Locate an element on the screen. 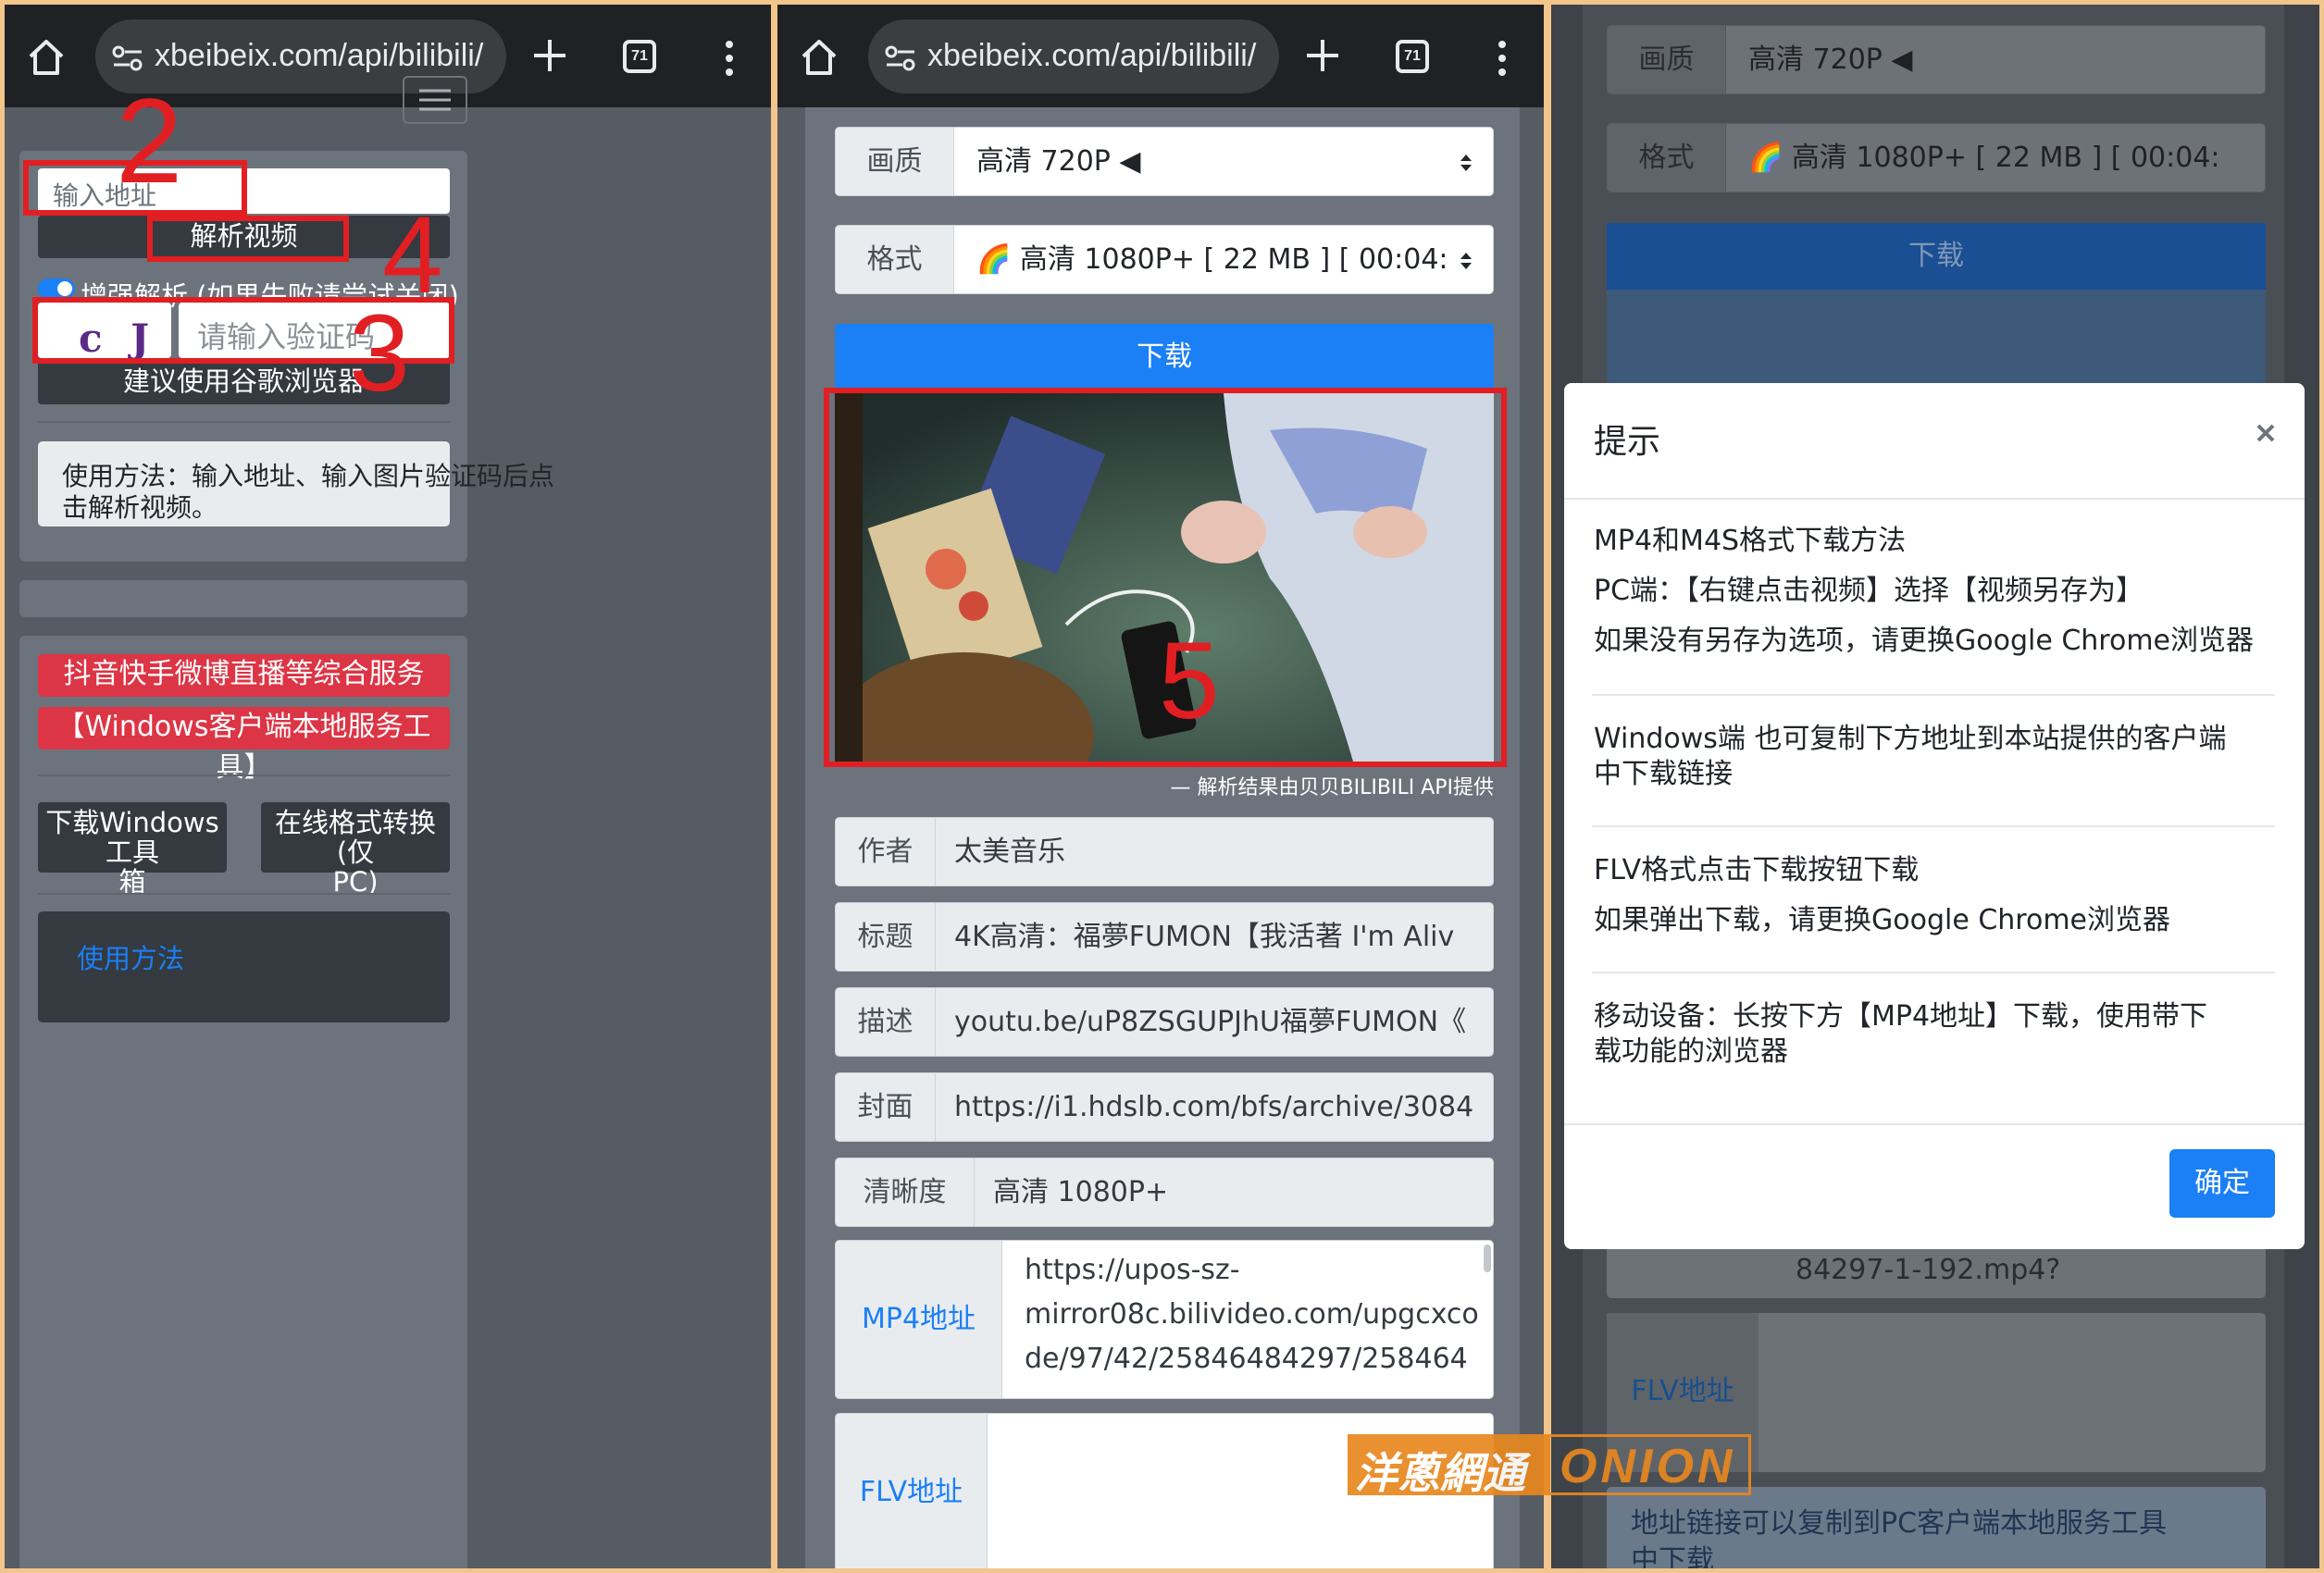 This screenshot has width=2324, height=1573. quality-select: 画质 高清 720P ◀ is located at coordinates (1164, 161).